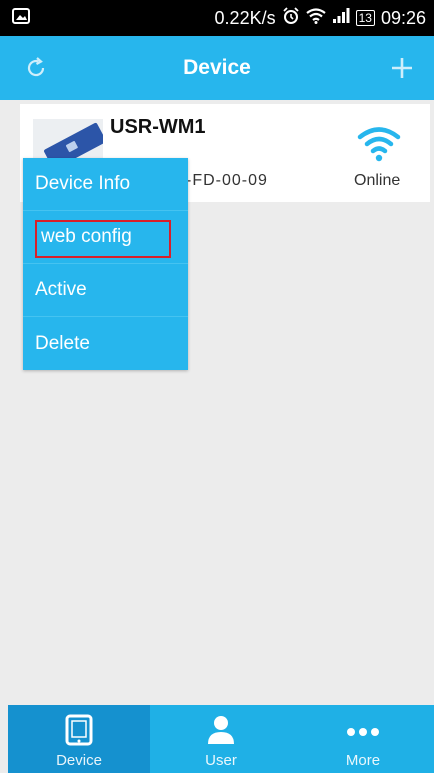 This screenshot has width=434, height=773. Describe the element at coordinates (363, 760) in the screenshot. I see `tab-label: More` at that location.